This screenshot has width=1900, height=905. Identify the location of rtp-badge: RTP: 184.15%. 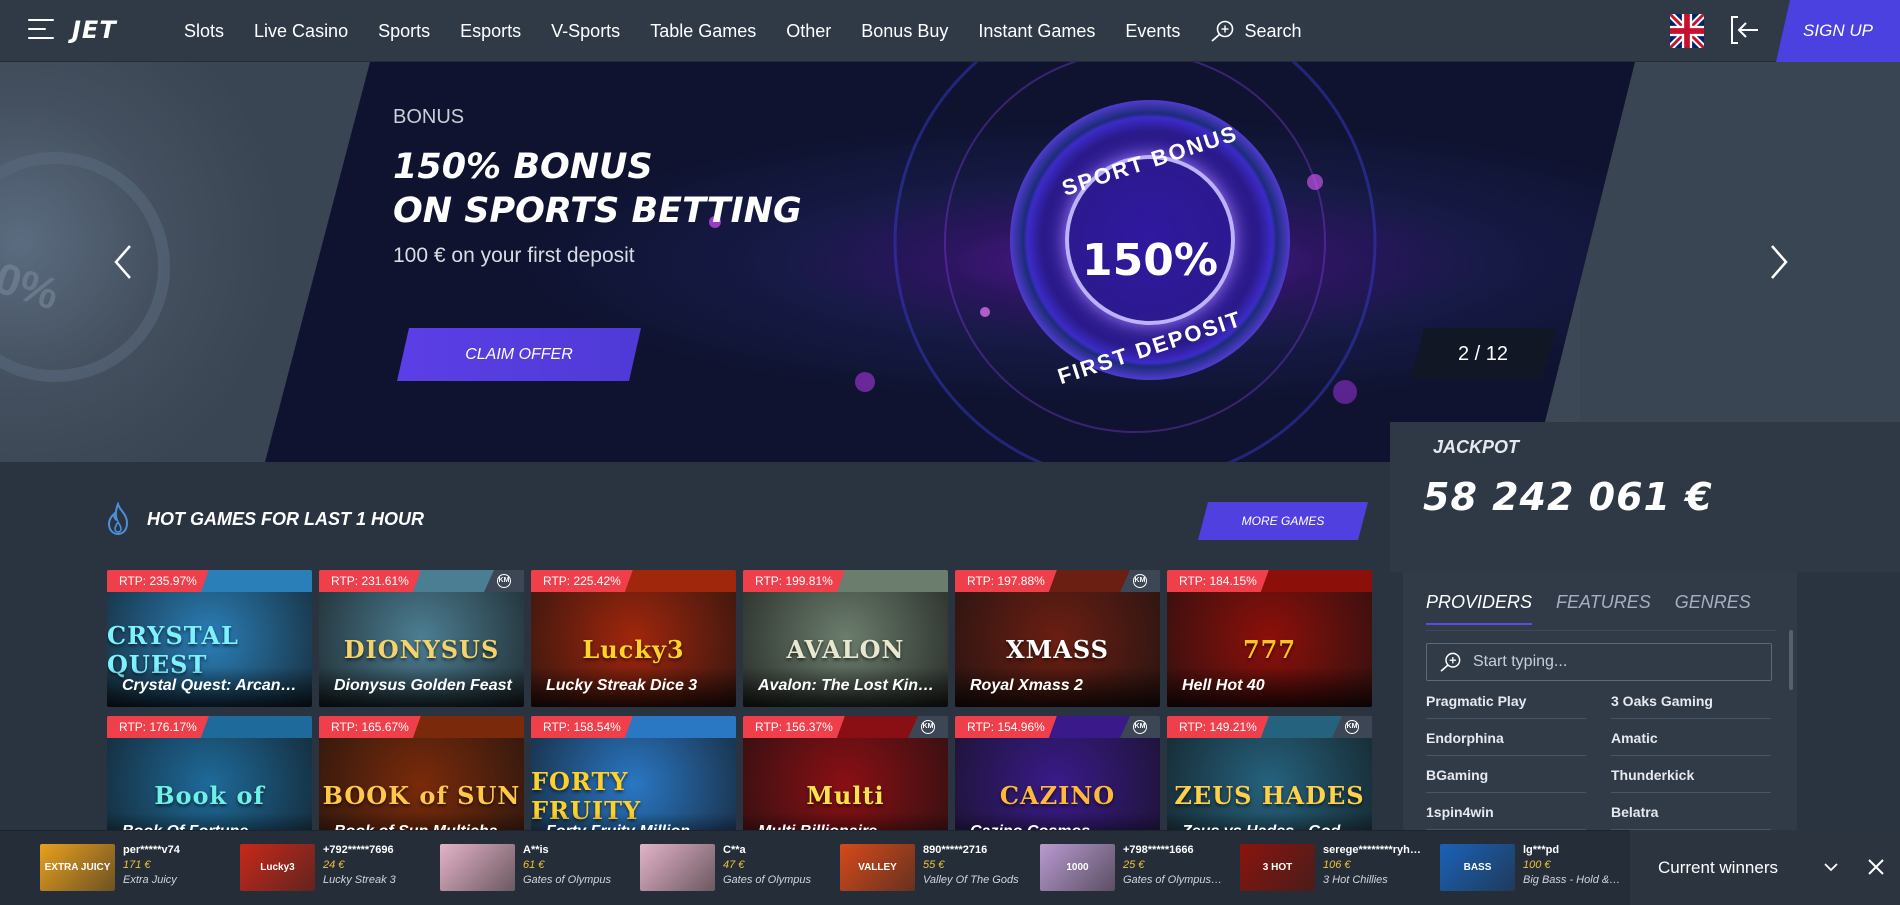
(1218, 581).